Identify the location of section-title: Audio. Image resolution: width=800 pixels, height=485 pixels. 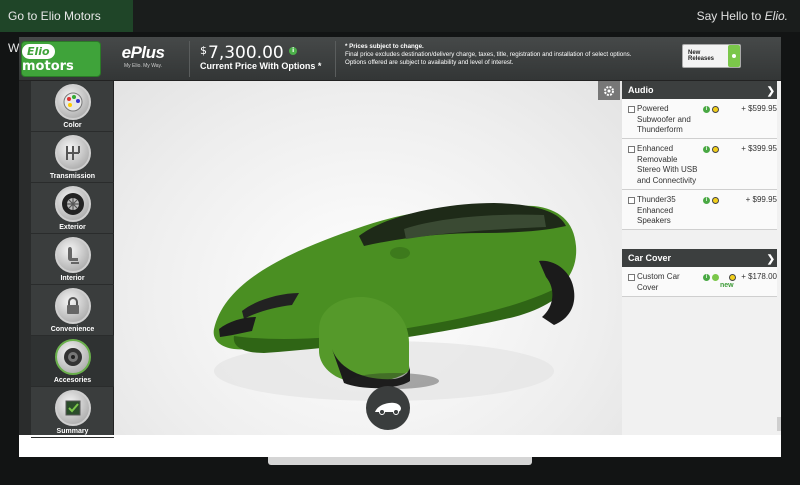
(641, 90).